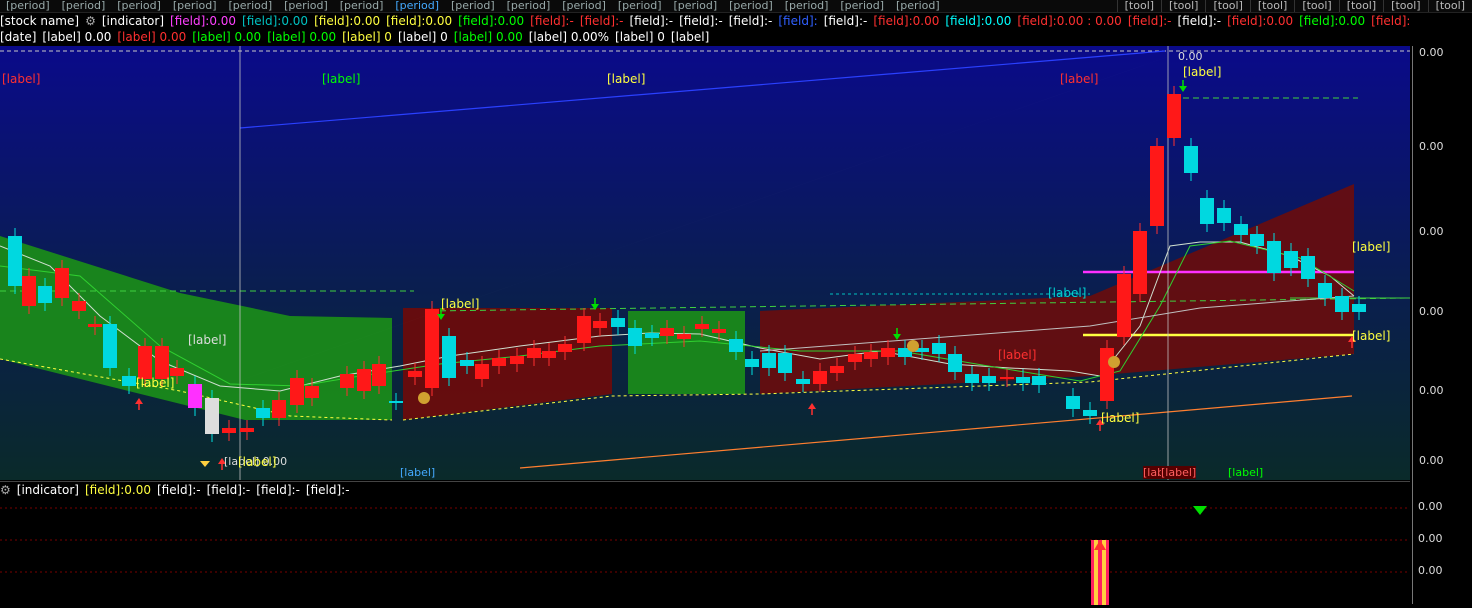 This screenshot has width=1472, height=608. Describe the element at coordinates (584, 6) in the screenshot. I see `tab-10: [period]` at that location.